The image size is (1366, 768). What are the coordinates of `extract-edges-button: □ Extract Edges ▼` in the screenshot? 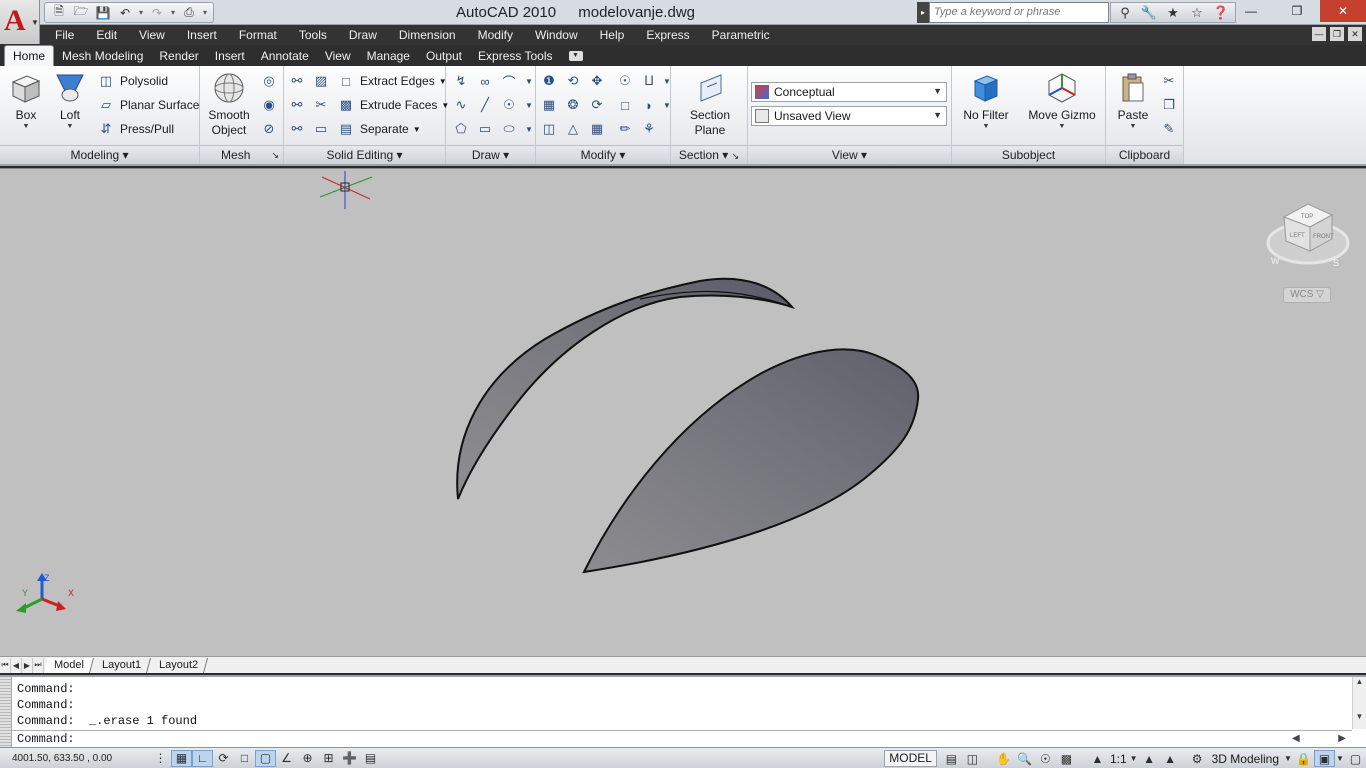 It's located at (391, 81).